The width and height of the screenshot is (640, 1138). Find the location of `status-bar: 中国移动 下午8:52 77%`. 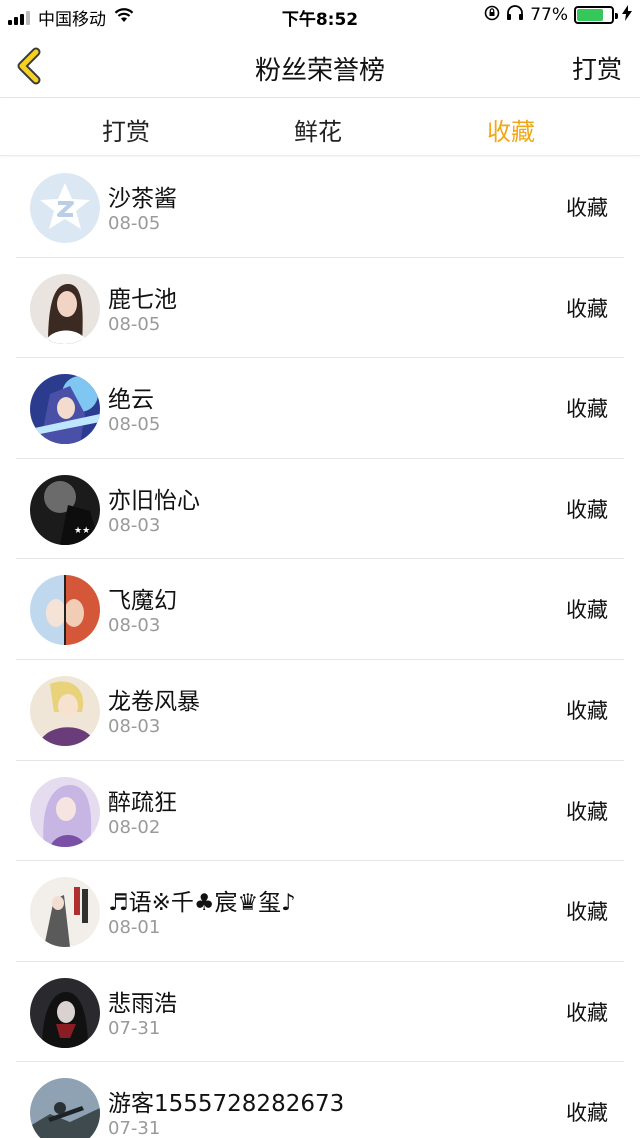

status-bar: 中国移动 下午8:52 77% is located at coordinates (320, 17).